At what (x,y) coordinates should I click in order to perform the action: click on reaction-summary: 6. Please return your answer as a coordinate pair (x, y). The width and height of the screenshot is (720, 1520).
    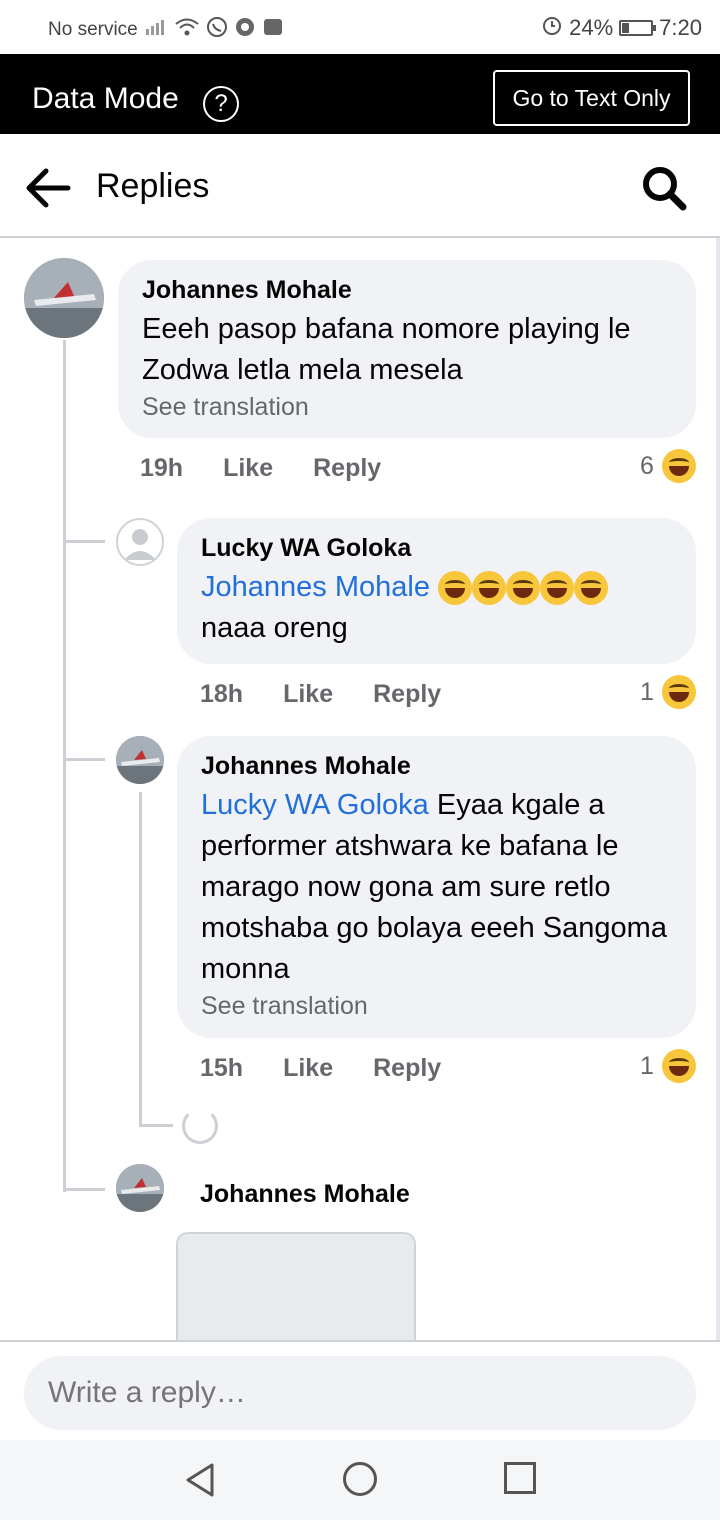
    Looking at the image, I should click on (668, 466).